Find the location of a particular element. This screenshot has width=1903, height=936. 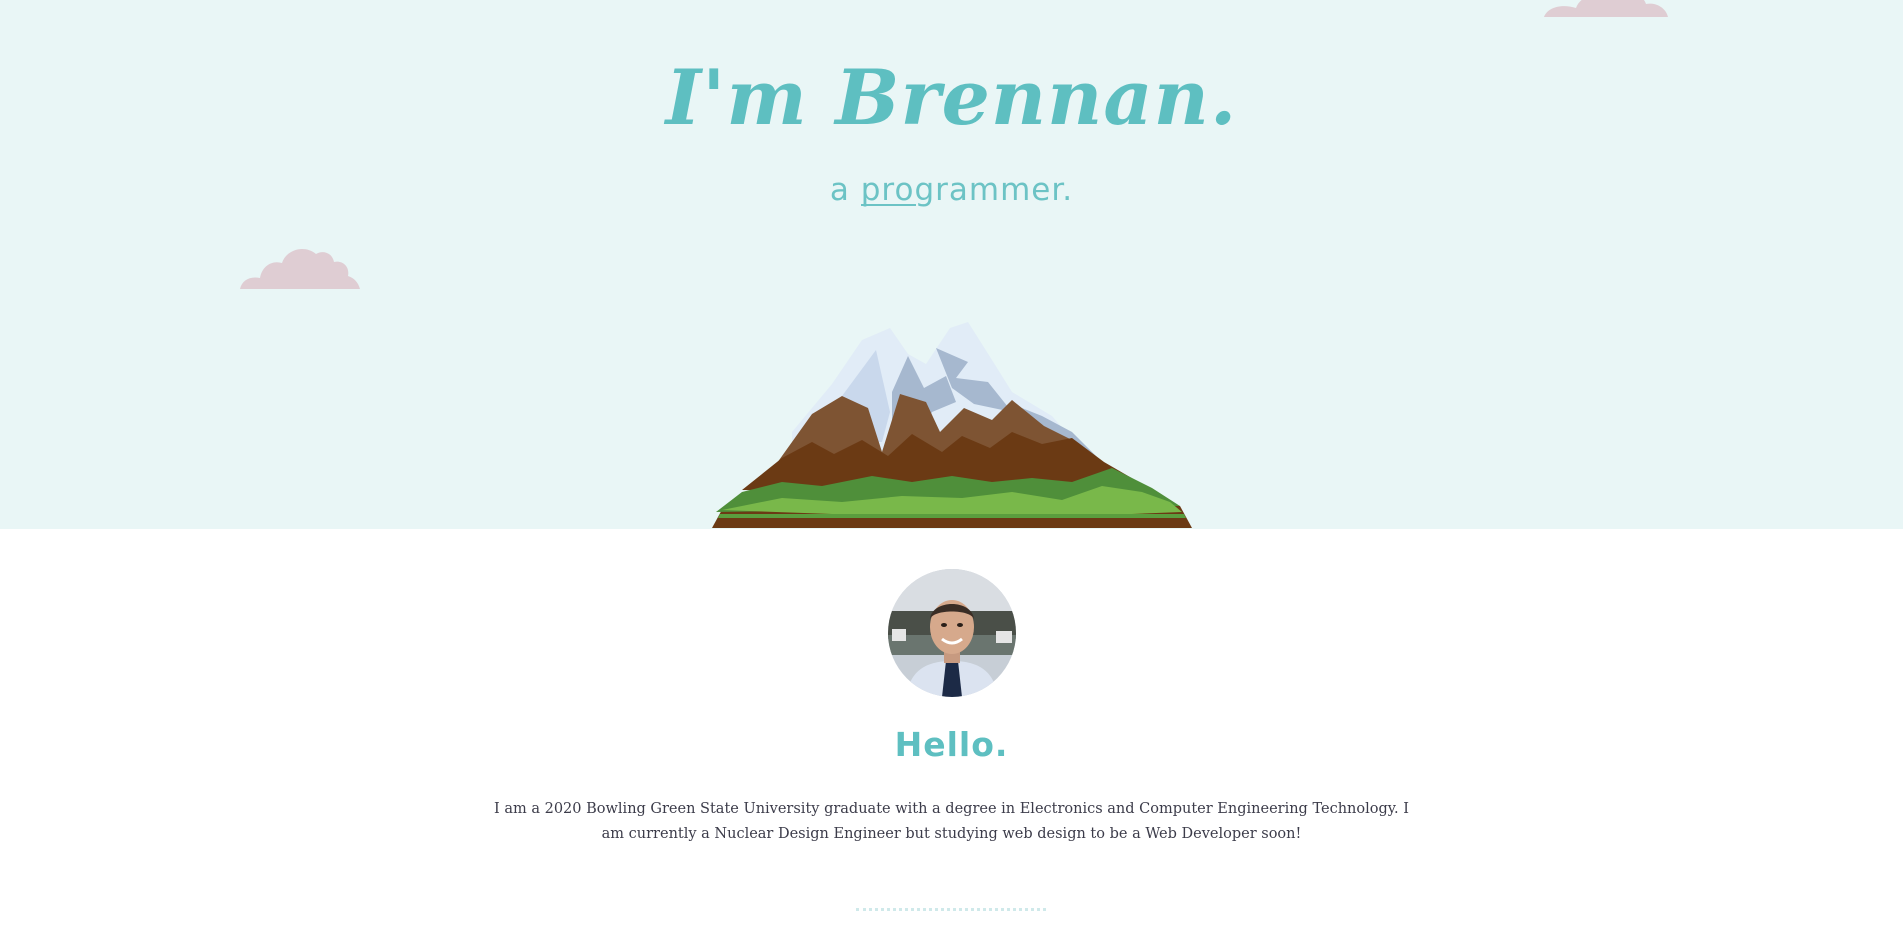

section-divider is located at coordinates (951, 909).